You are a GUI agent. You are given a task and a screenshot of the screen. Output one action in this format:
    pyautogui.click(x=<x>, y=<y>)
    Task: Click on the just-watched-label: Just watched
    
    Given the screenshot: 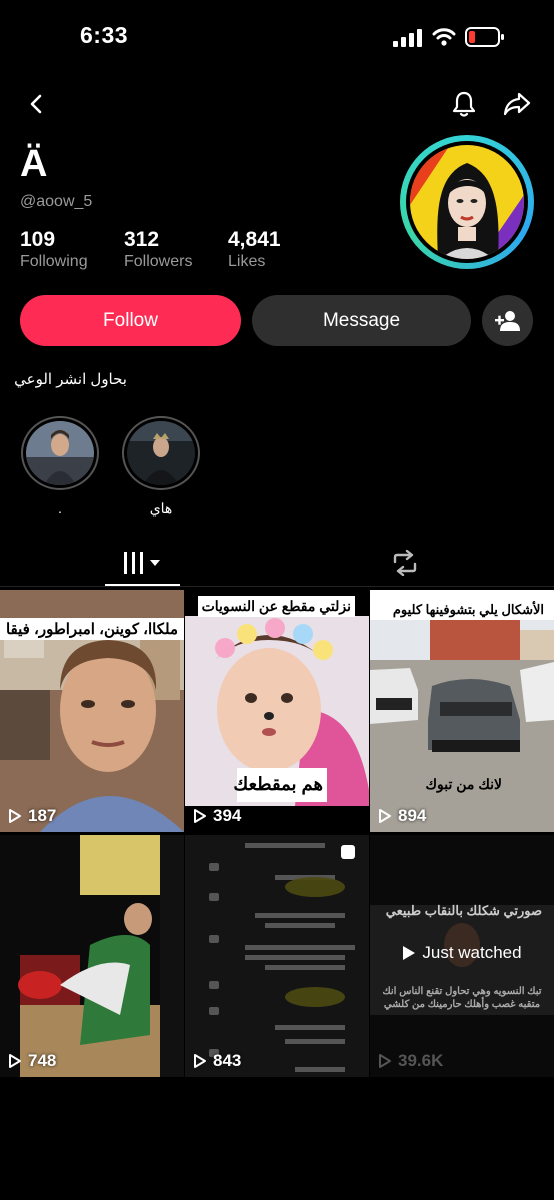 What is the action you would take?
    pyautogui.click(x=472, y=952)
    